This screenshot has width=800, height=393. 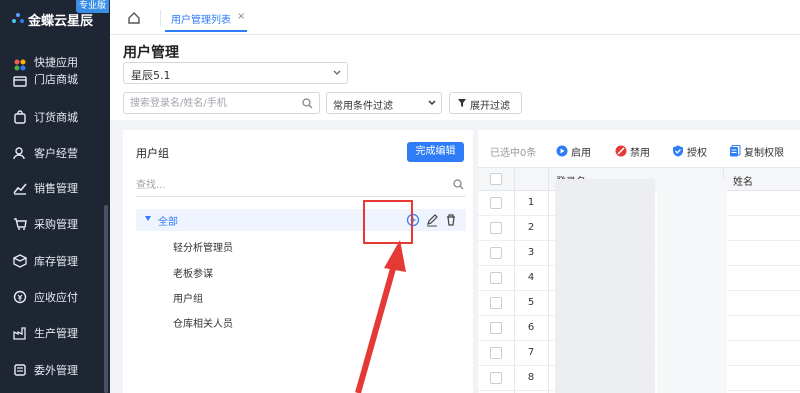 I want to click on enable-label: 启用, so click(x=581, y=153).